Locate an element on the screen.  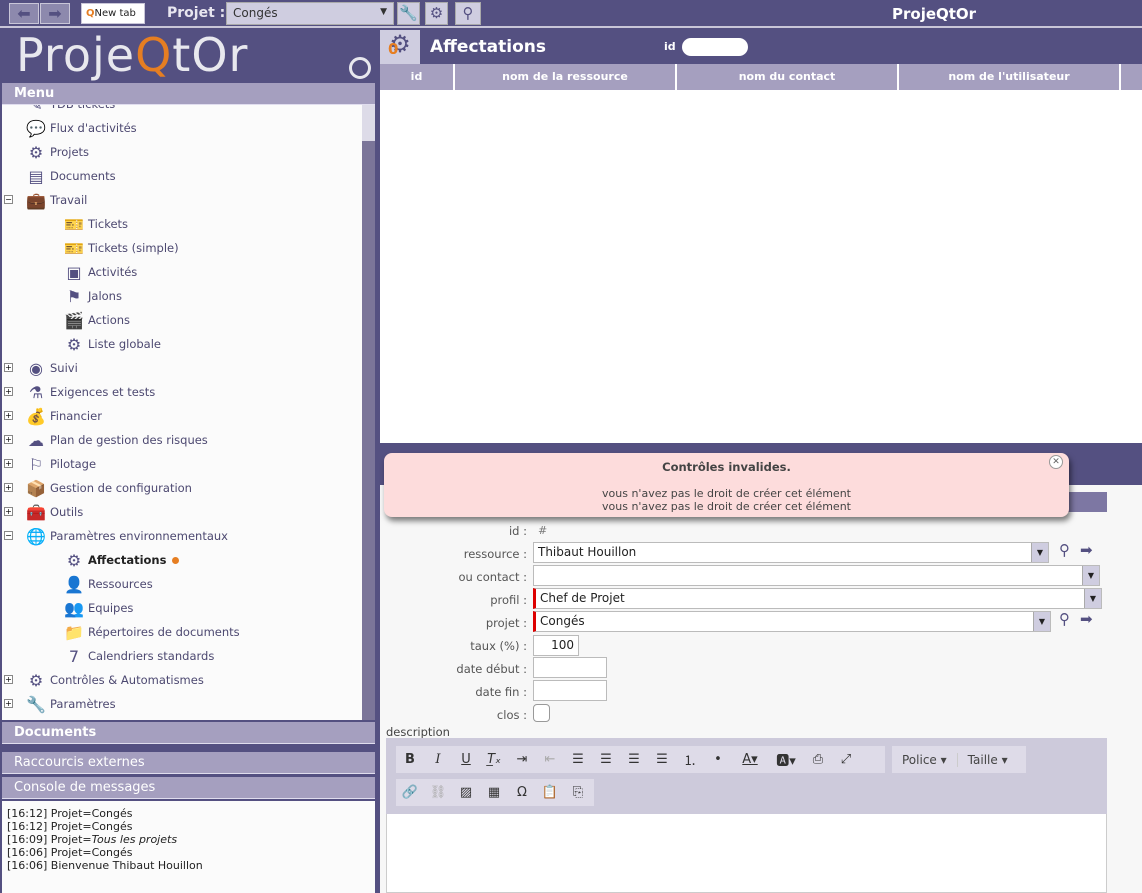
menu-header: Menu is located at coordinates (188, 94).